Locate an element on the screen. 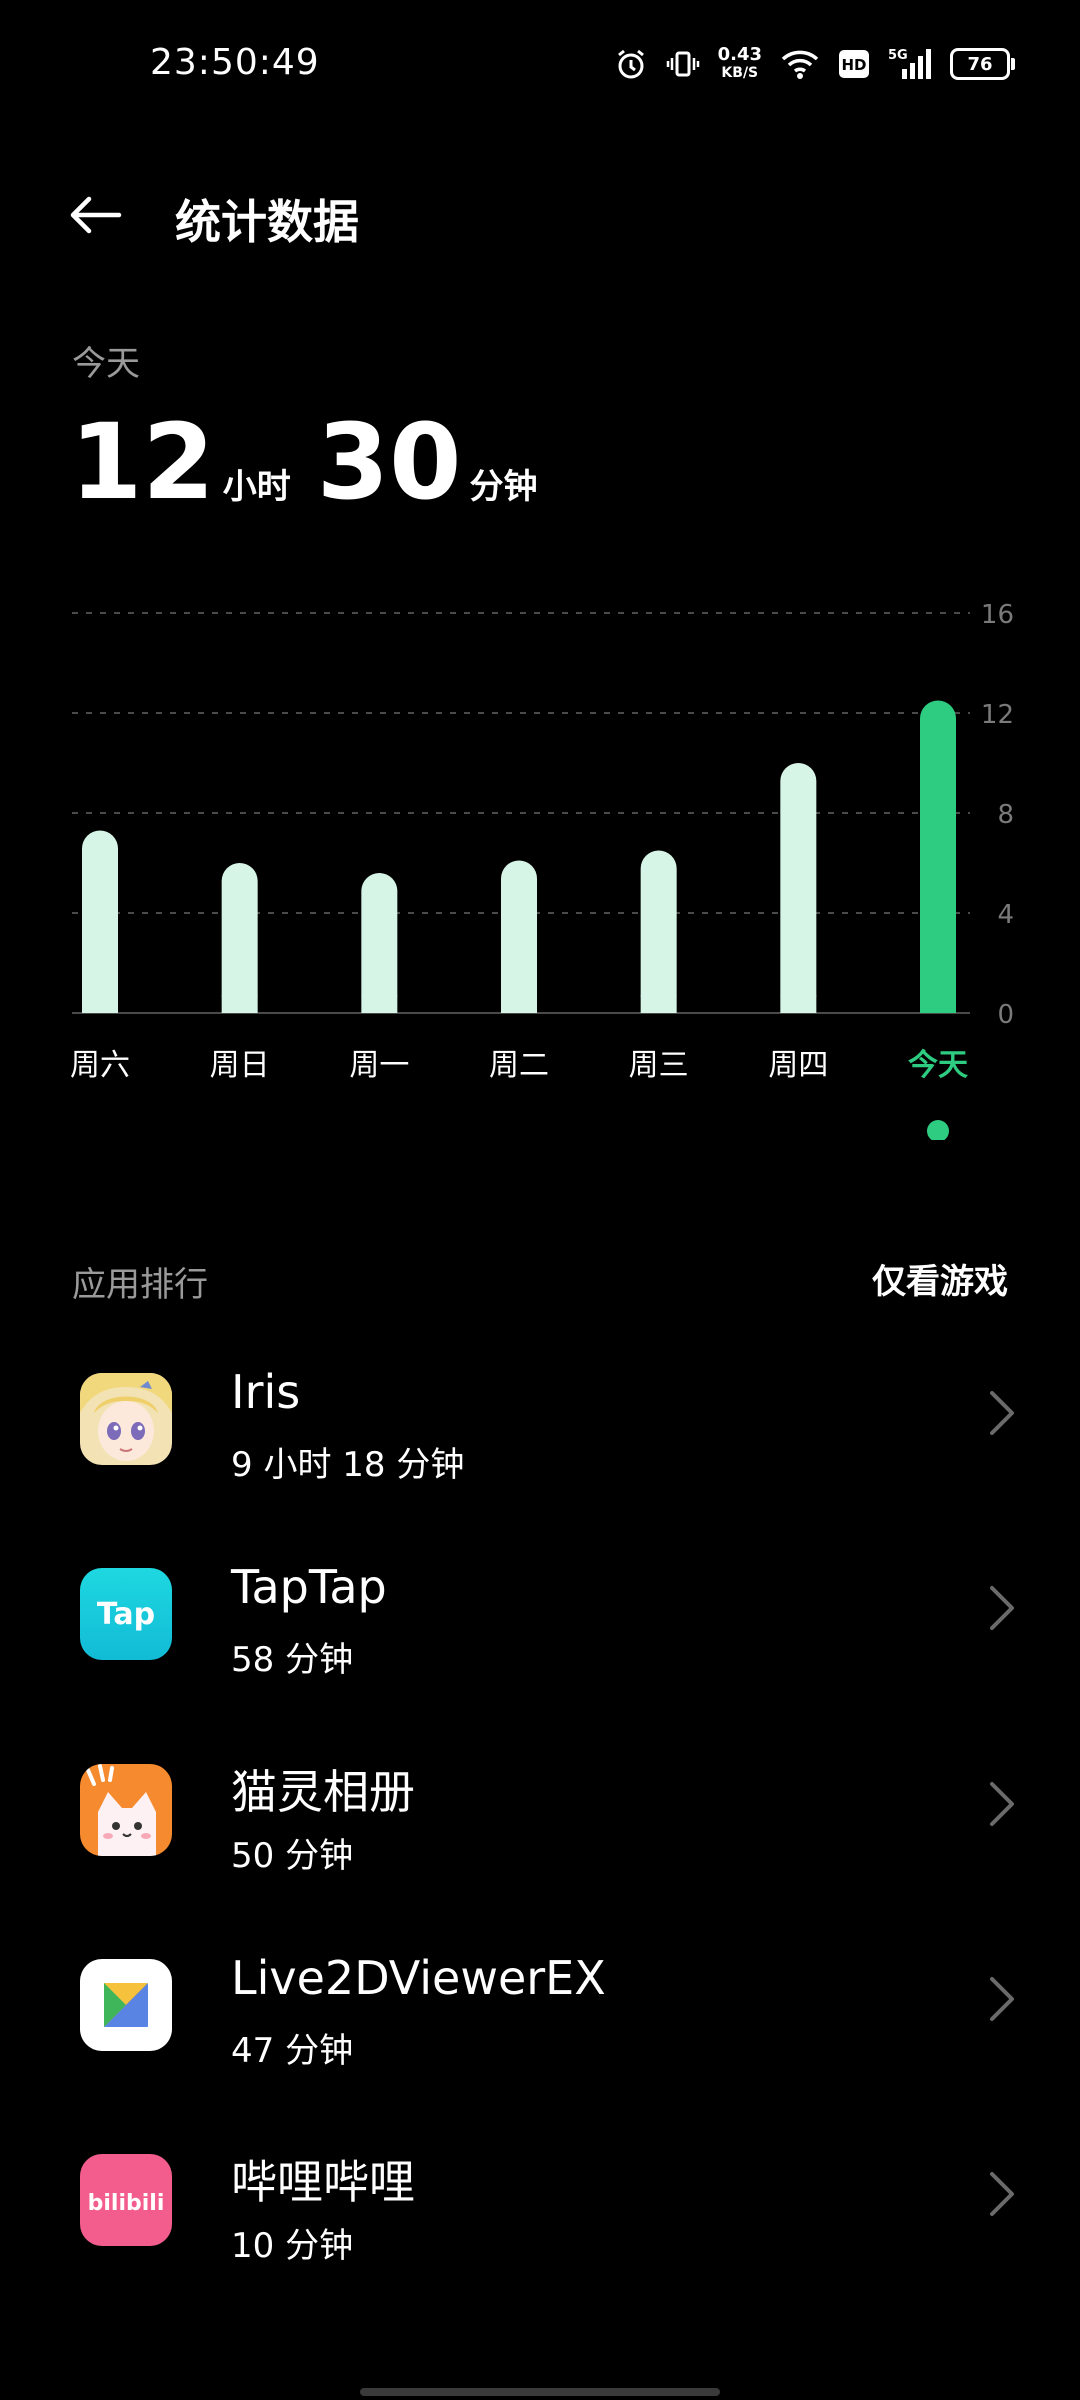 This screenshot has width=1080, height=2400. vibrate-icon is located at coordinates (683, 64).